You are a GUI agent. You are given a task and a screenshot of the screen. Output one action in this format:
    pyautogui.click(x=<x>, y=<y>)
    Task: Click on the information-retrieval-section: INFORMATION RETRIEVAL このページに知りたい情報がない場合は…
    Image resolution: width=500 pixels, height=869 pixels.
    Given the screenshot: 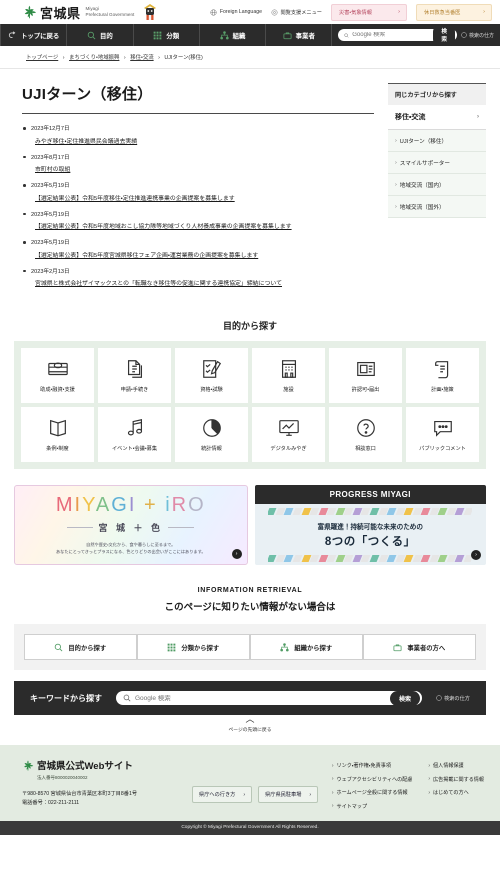 What is the action you would take?
    pyautogui.click(x=250, y=628)
    